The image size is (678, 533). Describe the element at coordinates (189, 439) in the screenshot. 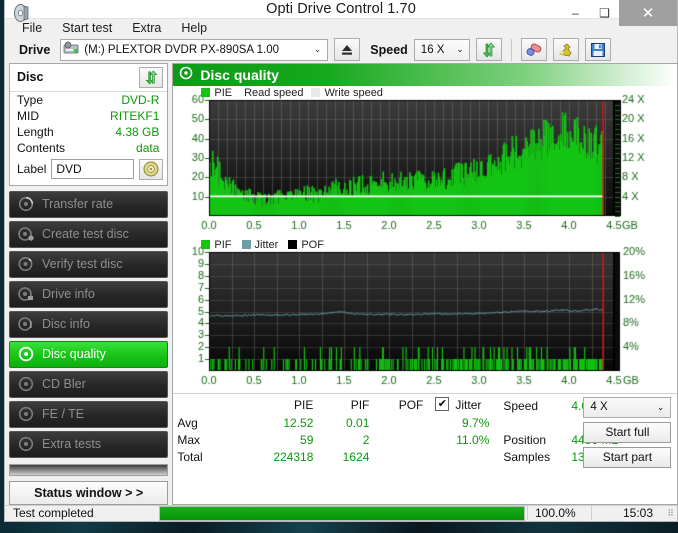

I see `stats-row-label-max: Max` at that location.